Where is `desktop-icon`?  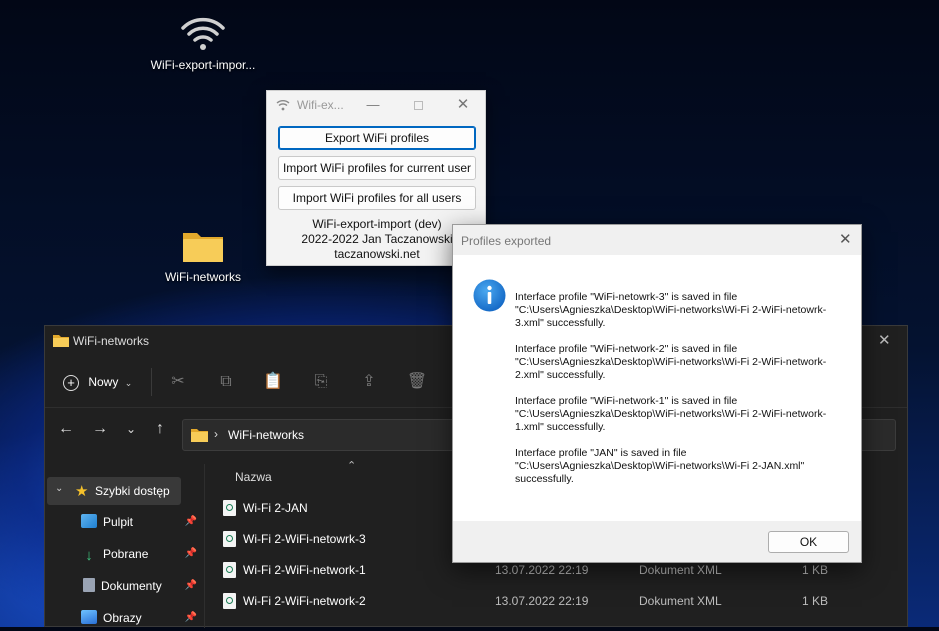 desktop-icon is located at coordinates (89, 521).